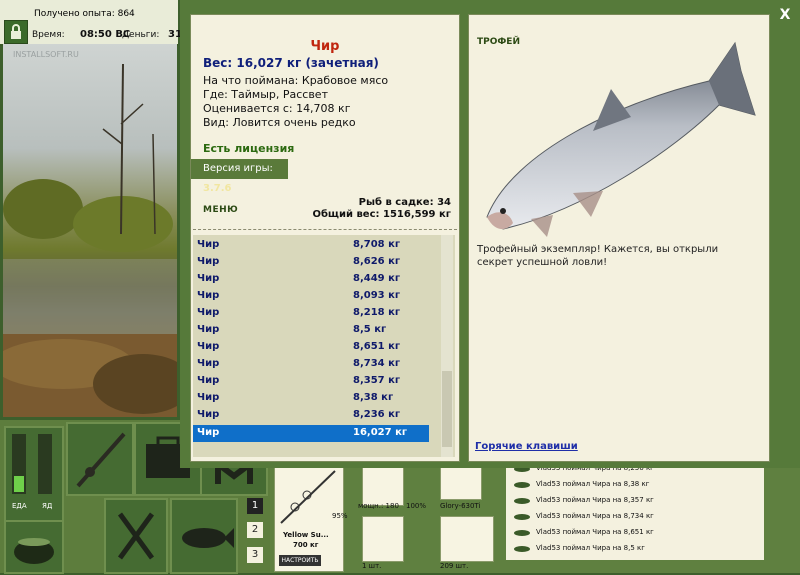 The width and height of the screenshot is (800, 575). What do you see at coordinates (255, 530) in the screenshot?
I see `slot-2-button: 2` at bounding box center [255, 530].